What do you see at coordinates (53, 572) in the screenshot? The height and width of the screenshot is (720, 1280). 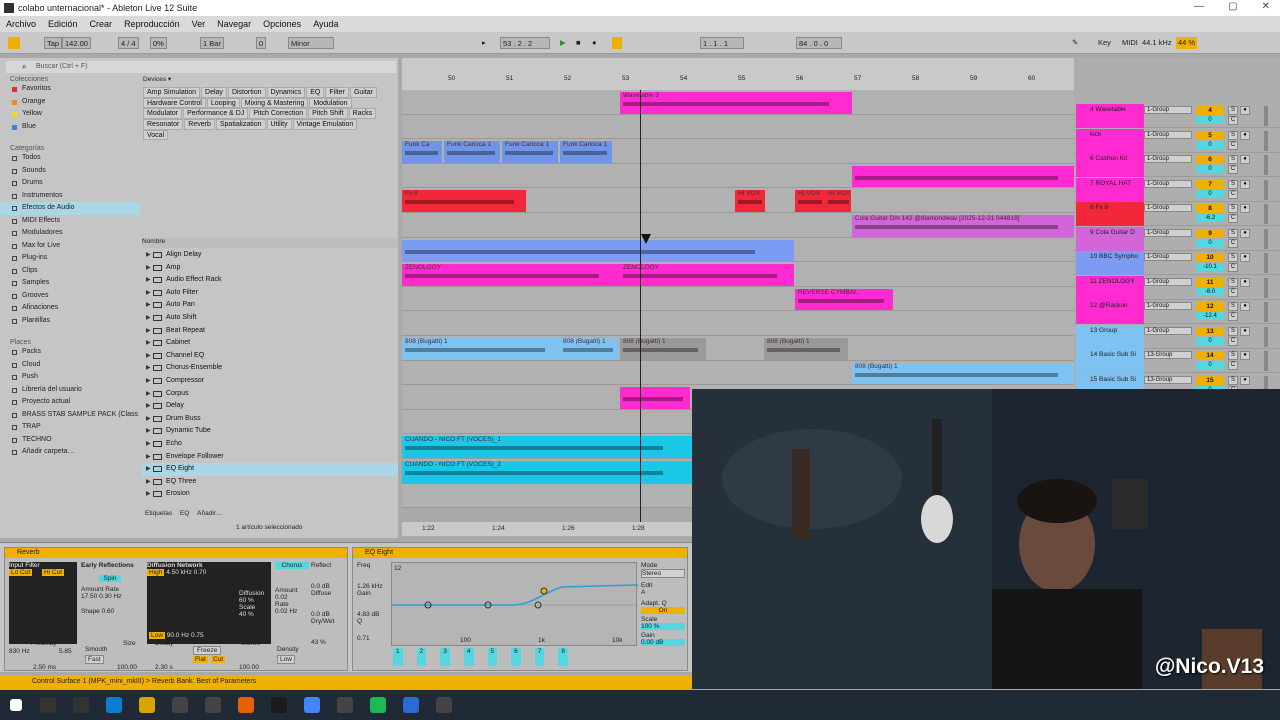 I see `hicut-button: Hi Cut` at bounding box center [53, 572].